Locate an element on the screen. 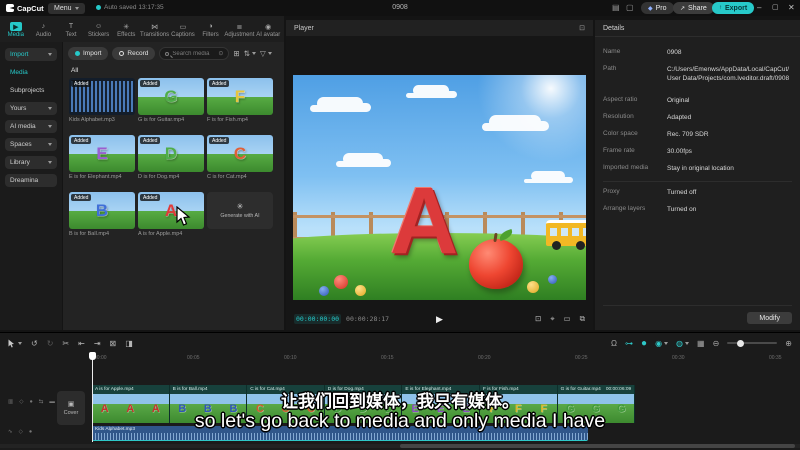  import-button: Import is located at coordinates (88, 53).